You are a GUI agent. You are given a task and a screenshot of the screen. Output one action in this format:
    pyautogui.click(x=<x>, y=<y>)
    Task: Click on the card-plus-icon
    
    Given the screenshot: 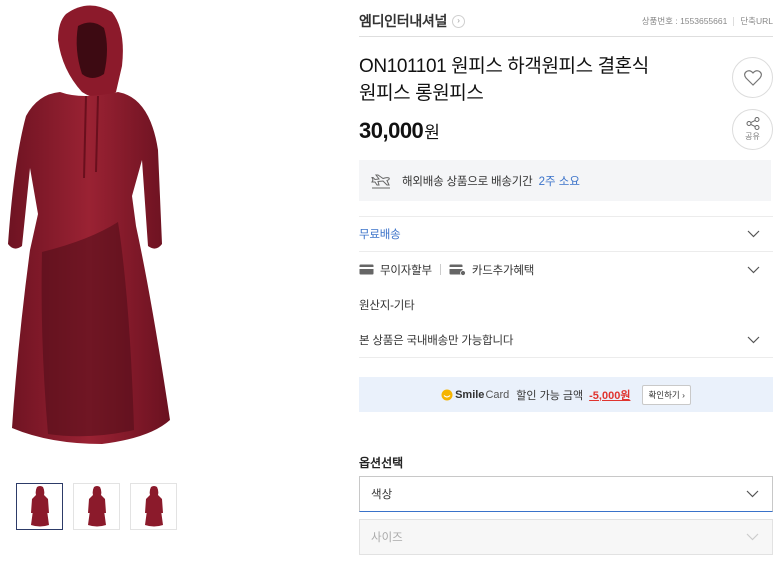 What is the action you would take?
    pyautogui.click(x=457, y=270)
    